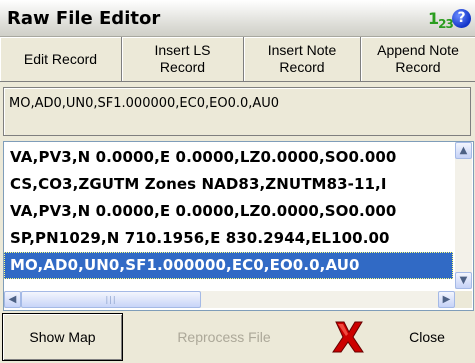 This screenshot has width=475, height=363. I want to click on list-item: SP,PN1029,N 710.1956,E 830.2944,EL100.00, so click(228, 238).